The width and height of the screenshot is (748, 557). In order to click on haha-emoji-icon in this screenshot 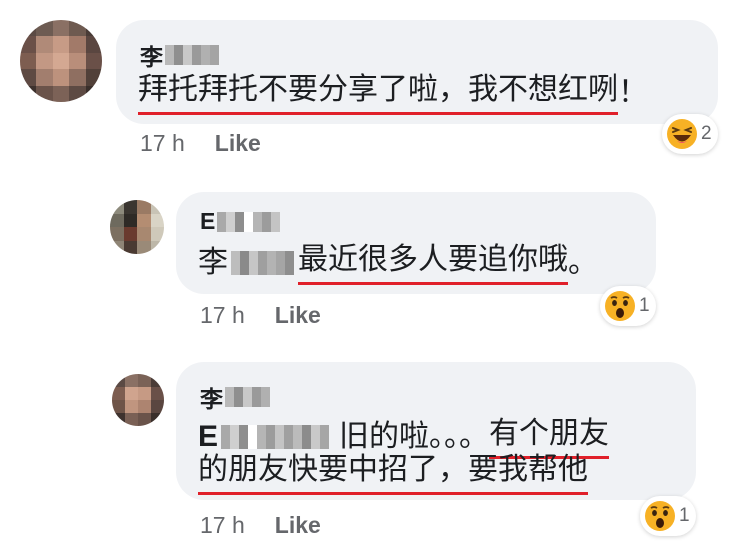, I will do `click(682, 134)`.